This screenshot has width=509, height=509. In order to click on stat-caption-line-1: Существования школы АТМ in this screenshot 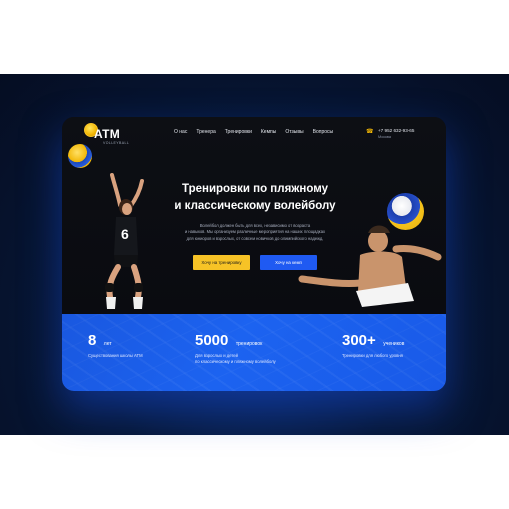, I will do `click(115, 355)`.